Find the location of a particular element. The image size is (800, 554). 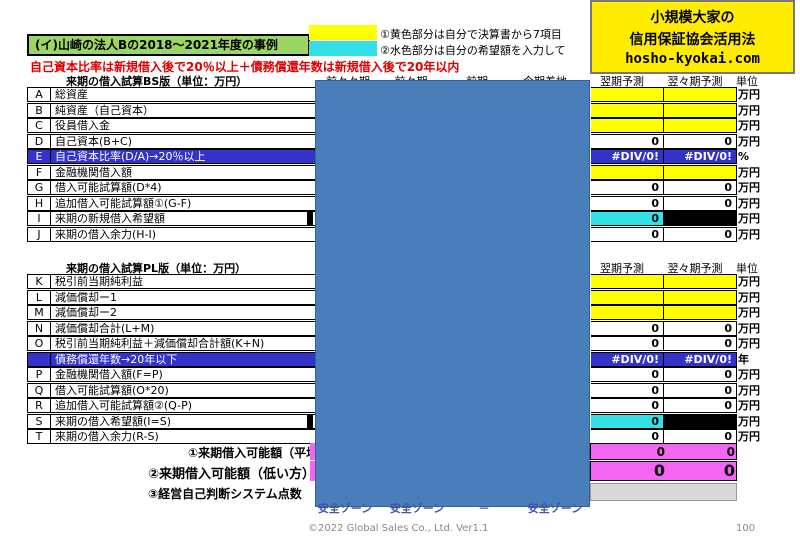

row-label: 減価償却ー1 is located at coordinates (193, 297).